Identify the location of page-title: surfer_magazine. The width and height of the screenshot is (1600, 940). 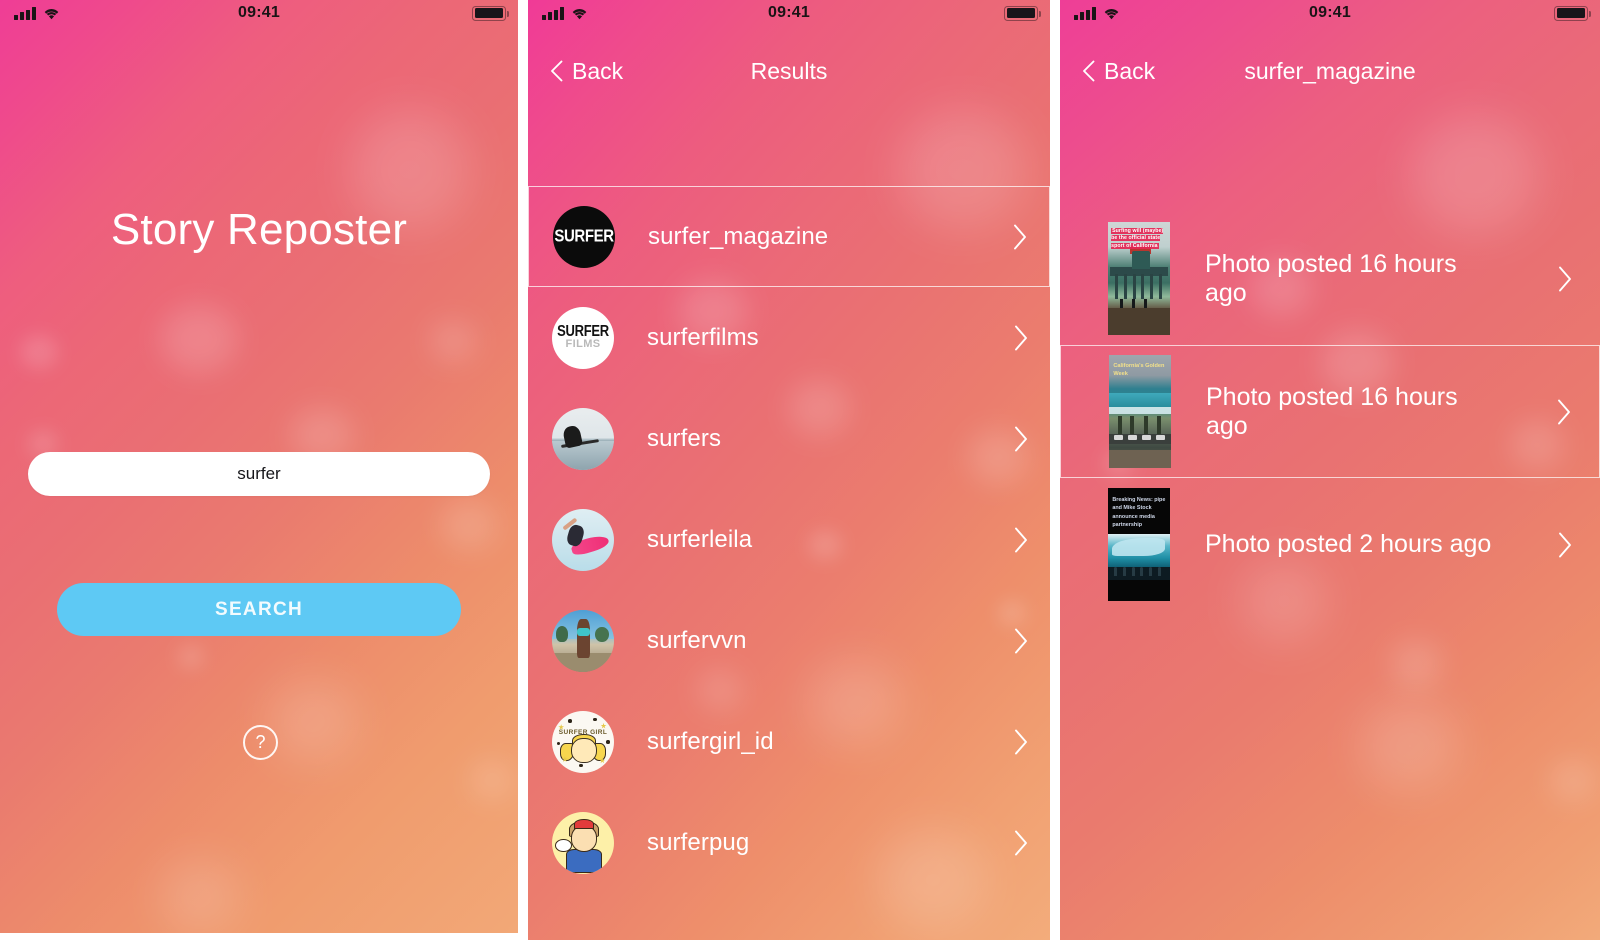
(1330, 71).